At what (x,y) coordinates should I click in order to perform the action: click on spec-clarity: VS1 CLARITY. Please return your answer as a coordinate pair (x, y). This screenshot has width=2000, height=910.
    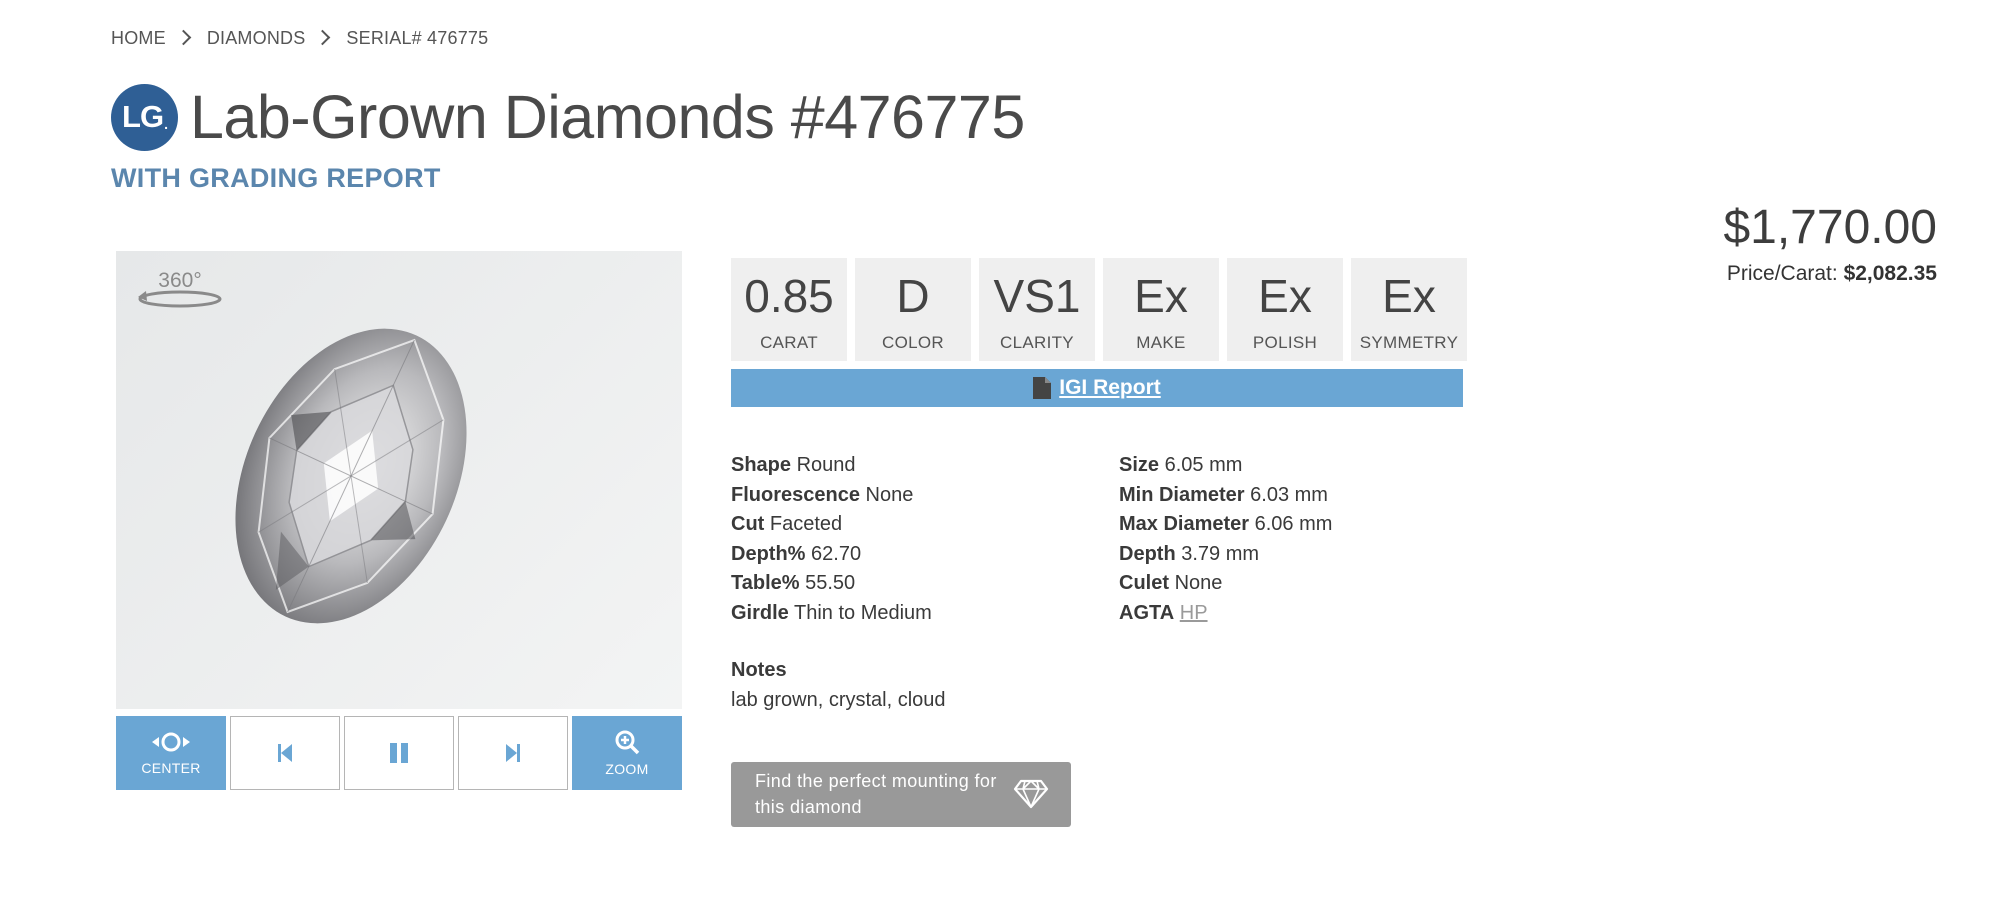
    Looking at the image, I should click on (1037, 309).